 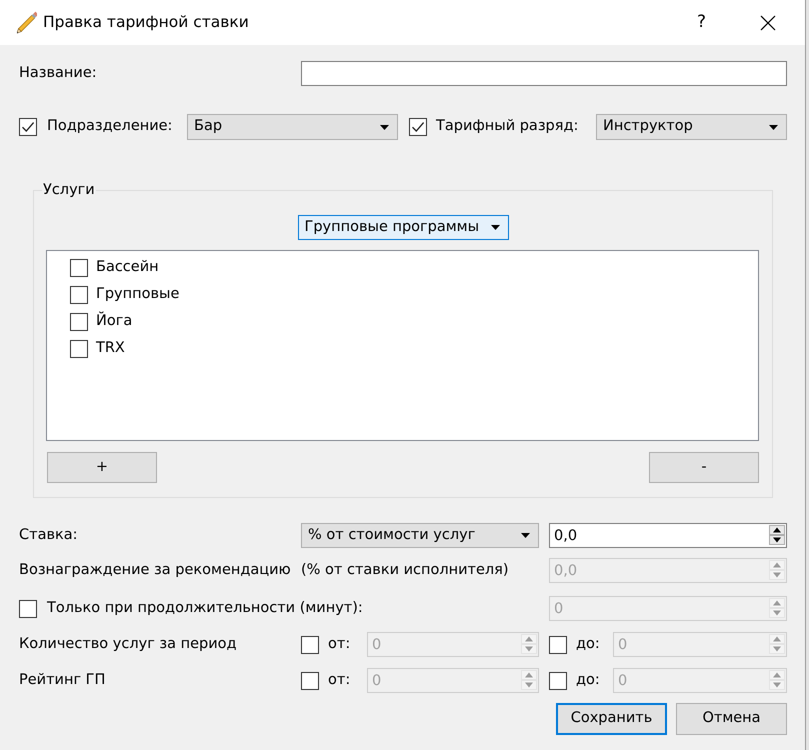 I want to click on close-icon, so click(x=768, y=22).